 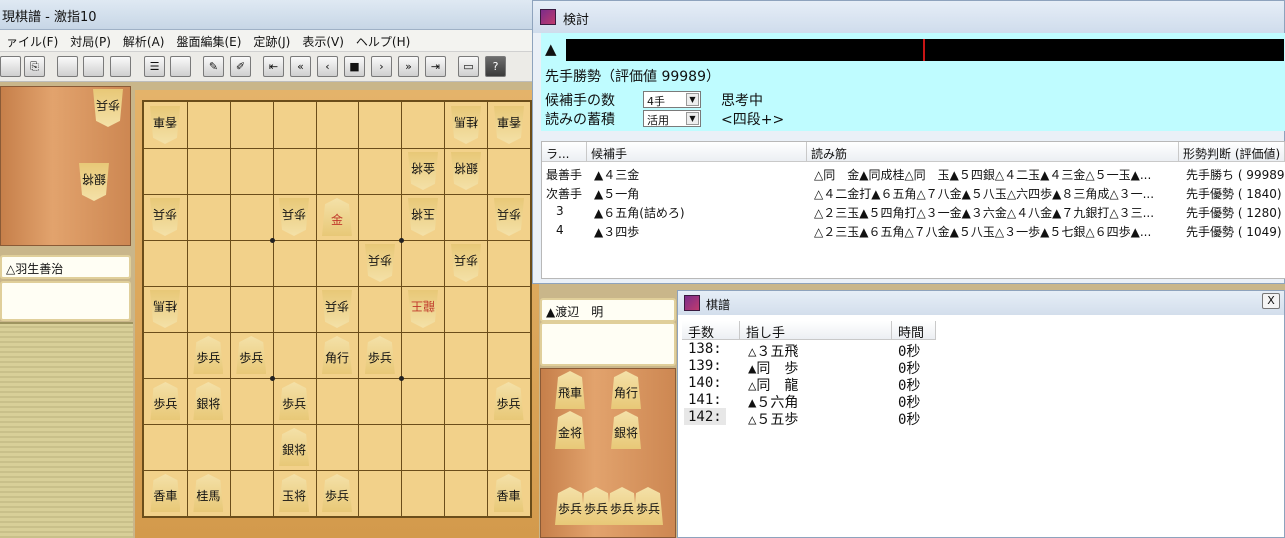 I want to click on menu-joseki: 定跡(J), so click(x=271, y=40).